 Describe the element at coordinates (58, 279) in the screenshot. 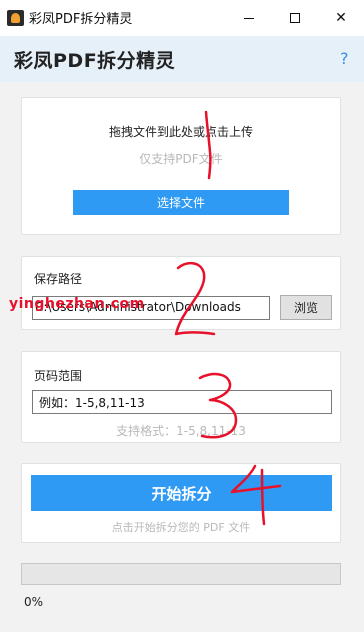

I see `save-path-label: 保存路径` at that location.